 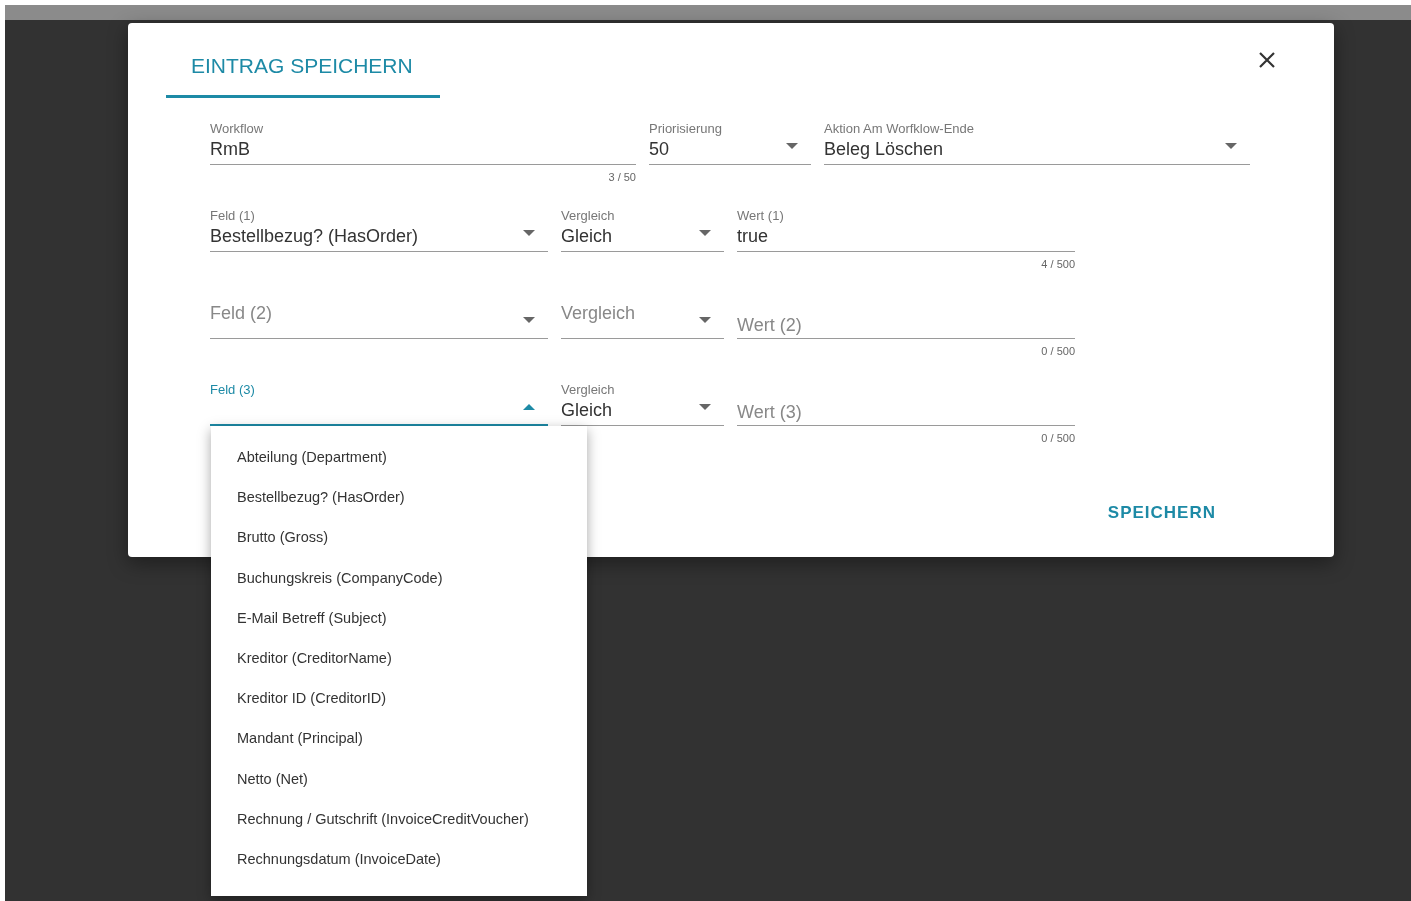 I want to click on field-placeholder: Wert (2), so click(x=769, y=325).